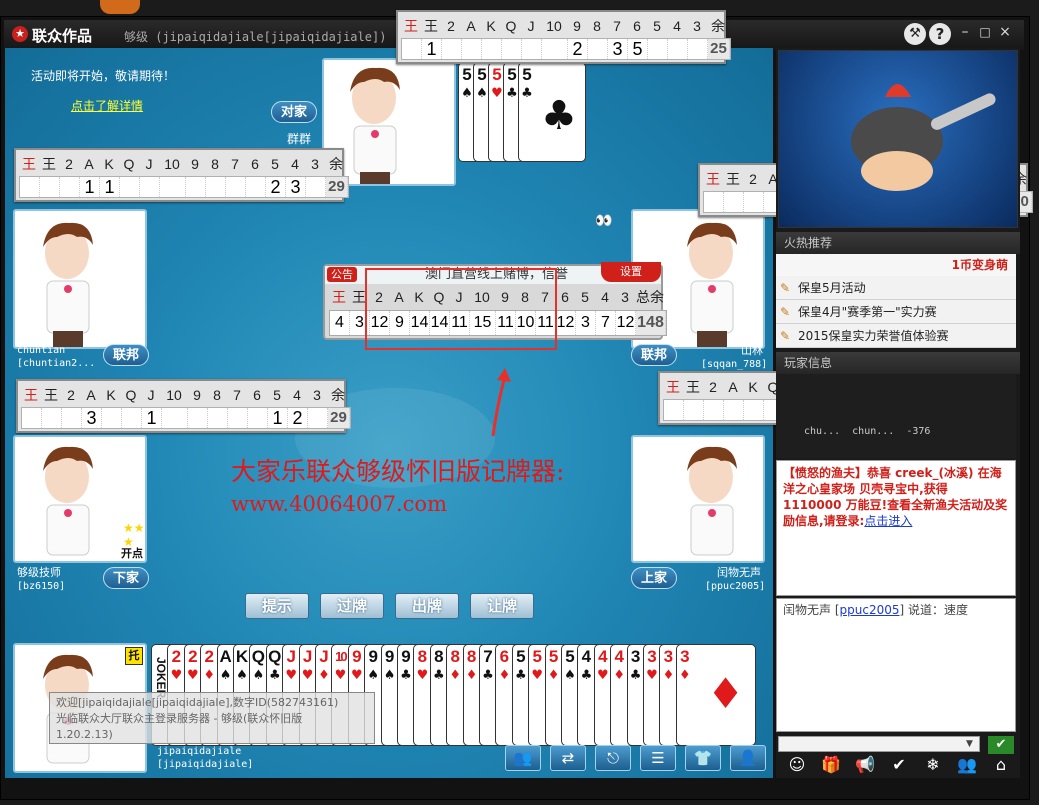 The height and width of the screenshot is (805, 1039). I want to click on next-player-label-button: 下家, so click(126, 578).